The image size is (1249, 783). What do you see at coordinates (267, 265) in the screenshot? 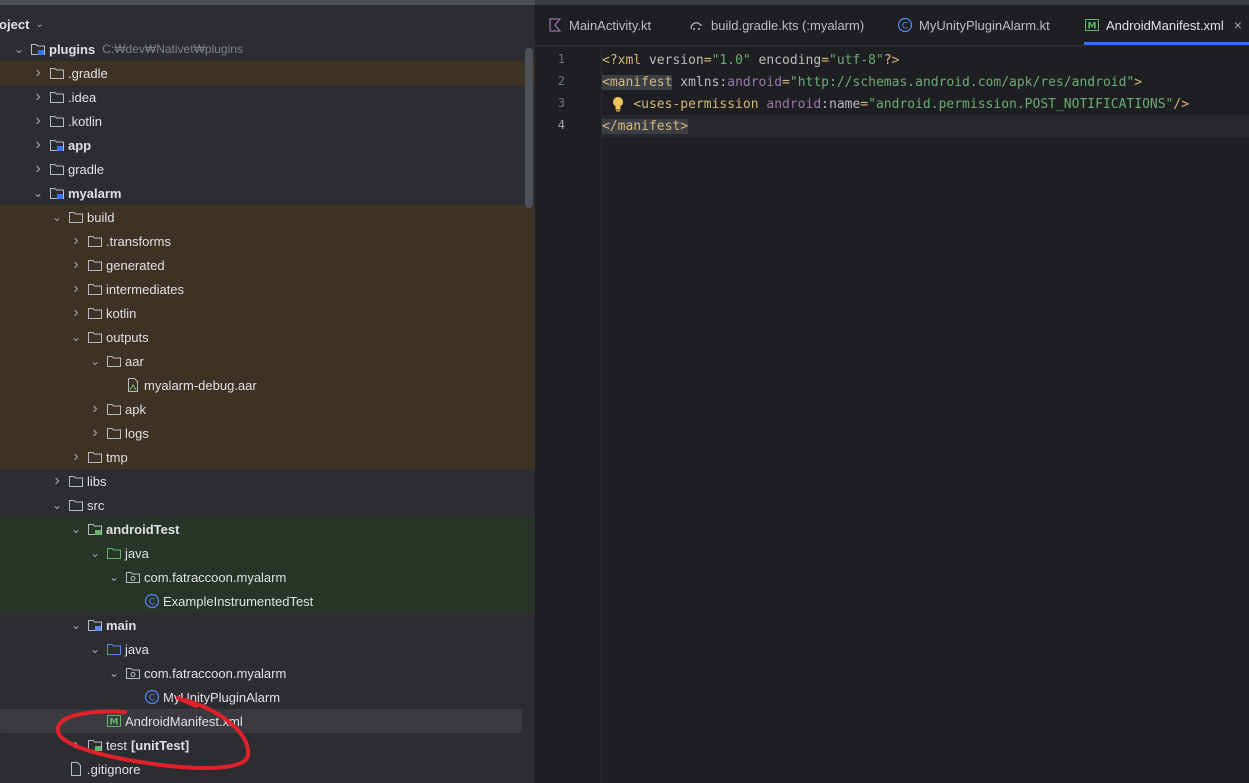
I see `tree-item-generated: › generated` at bounding box center [267, 265].